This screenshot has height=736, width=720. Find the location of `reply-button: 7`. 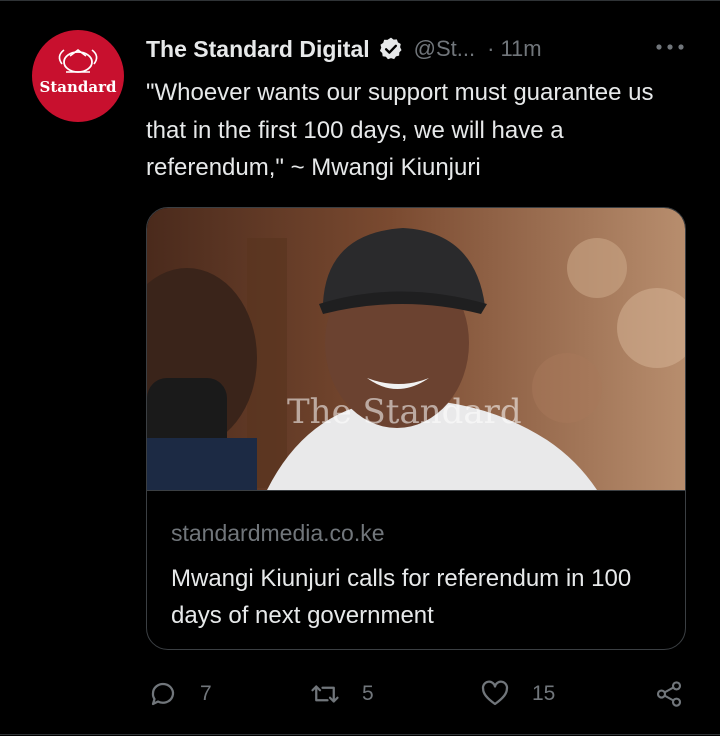

reply-button: 7 is located at coordinates (180, 694).